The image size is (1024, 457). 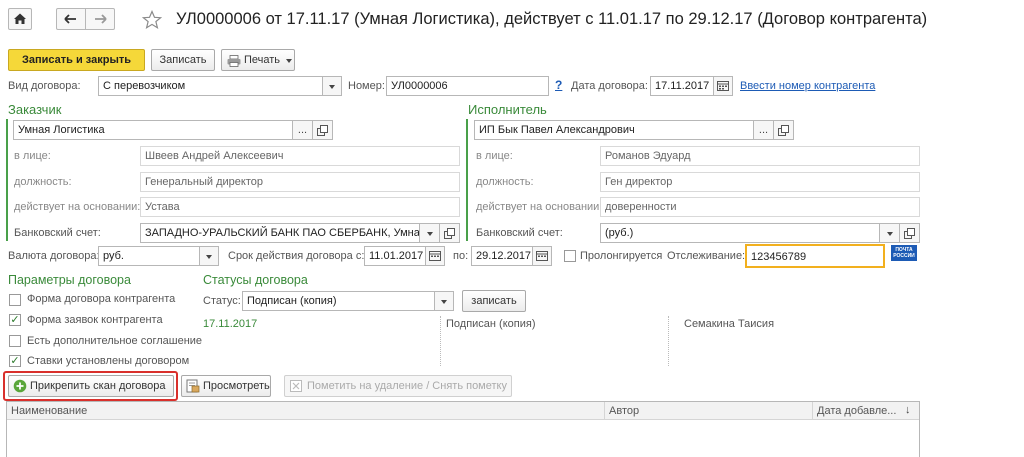 I want to click on date-to-calendar-button, so click(x=542, y=256).